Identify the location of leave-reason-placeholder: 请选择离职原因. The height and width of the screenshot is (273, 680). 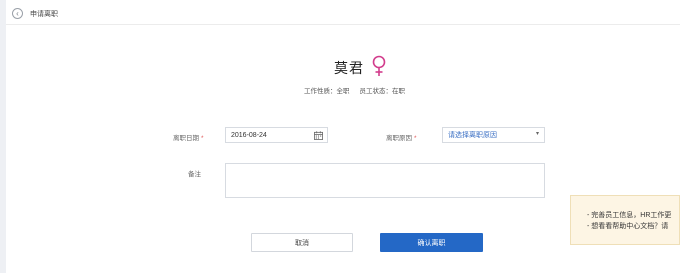
(472, 135).